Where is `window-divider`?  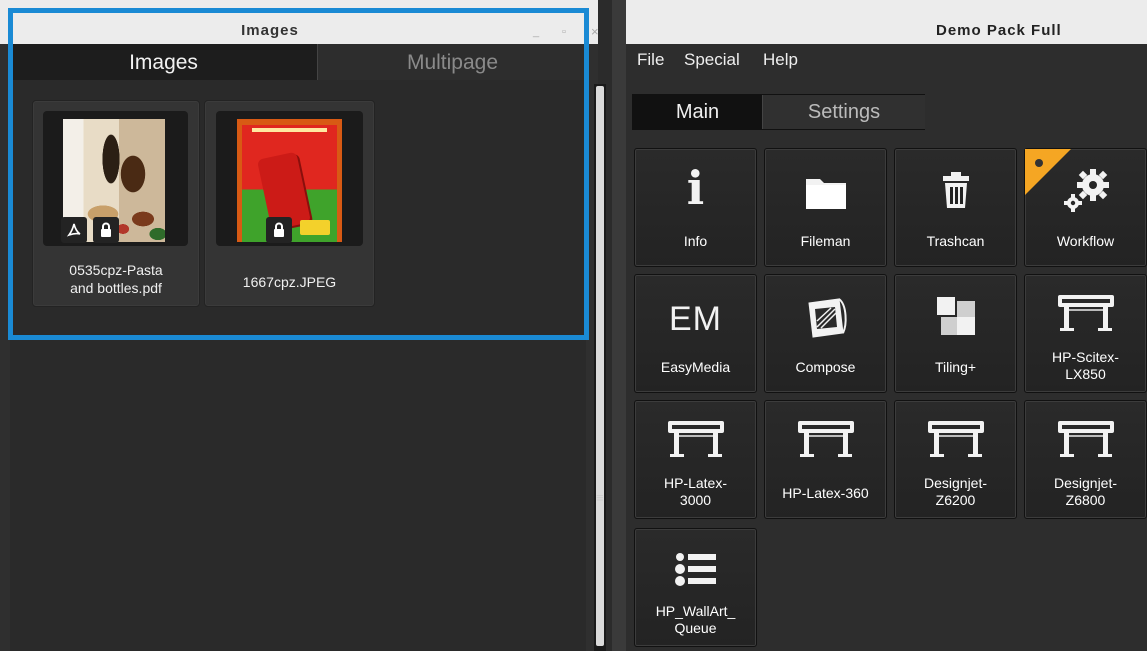 window-divider is located at coordinates (619, 325).